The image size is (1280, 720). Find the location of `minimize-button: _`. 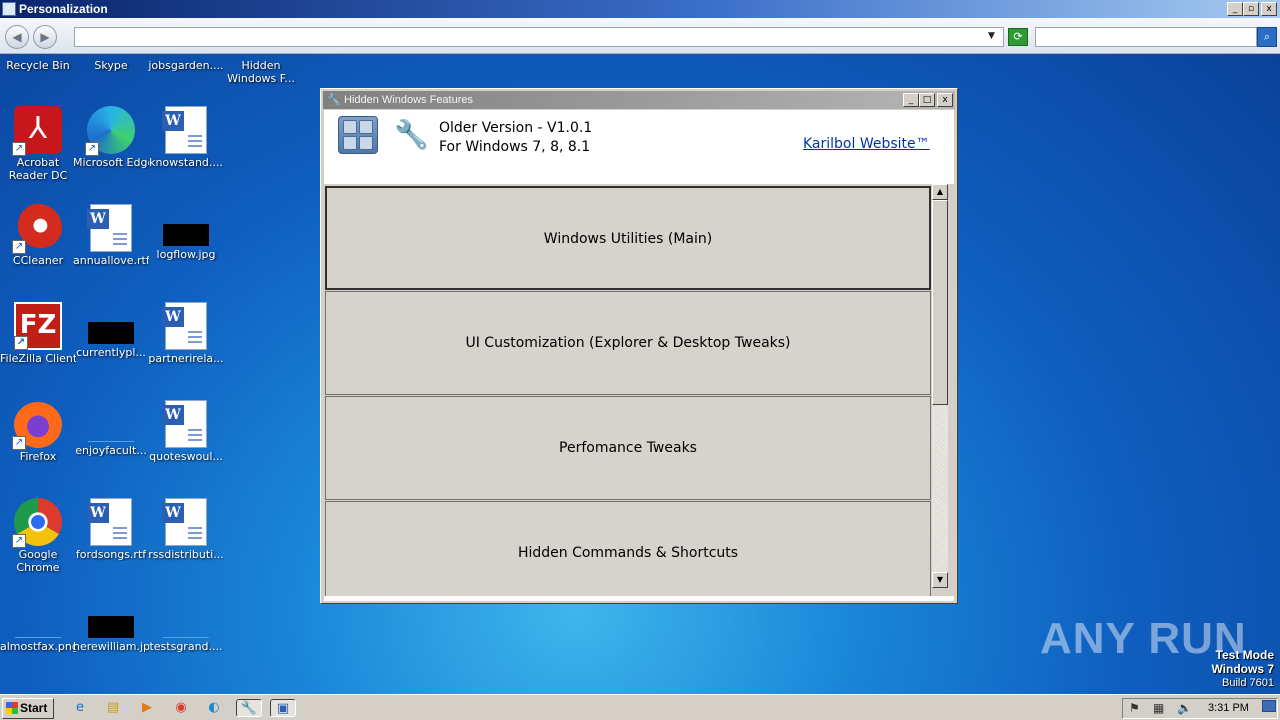

minimize-button: _ is located at coordinates (1235, 9).